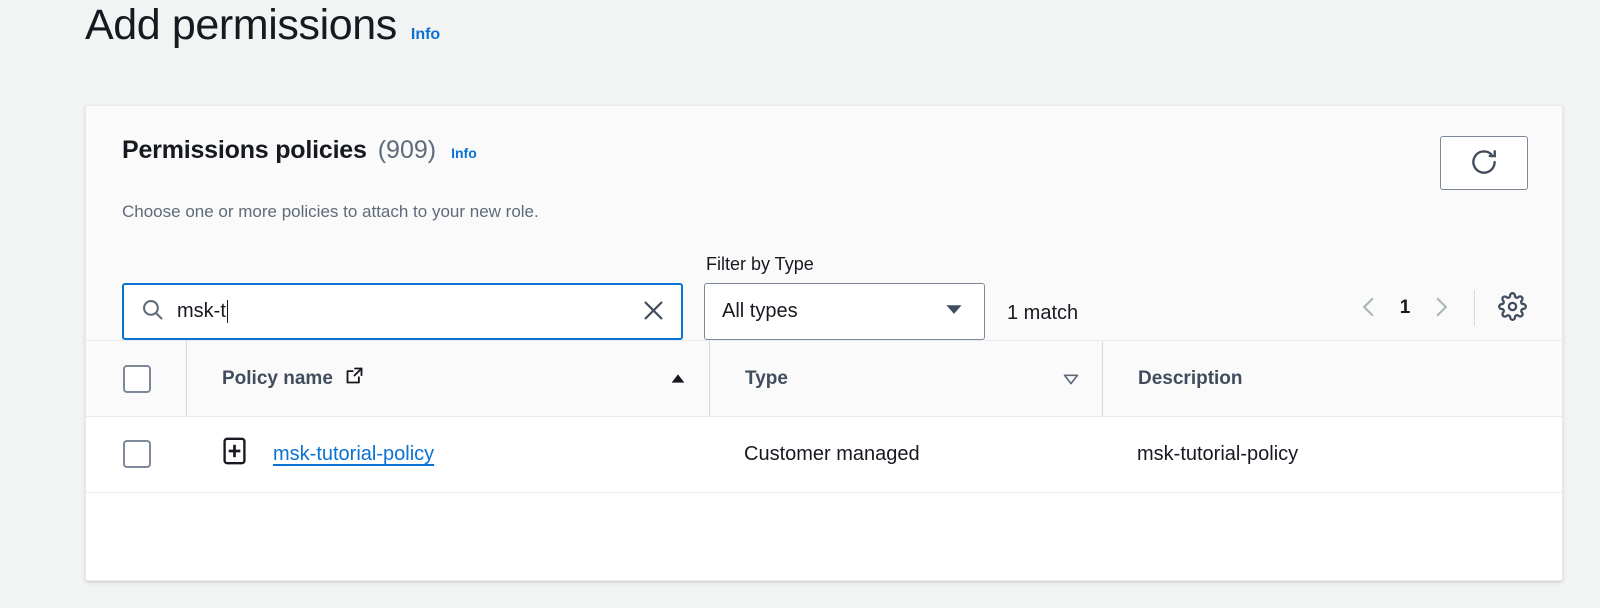  I want to click on search-input-value-wrapper: msk-t, so click(408, 311).